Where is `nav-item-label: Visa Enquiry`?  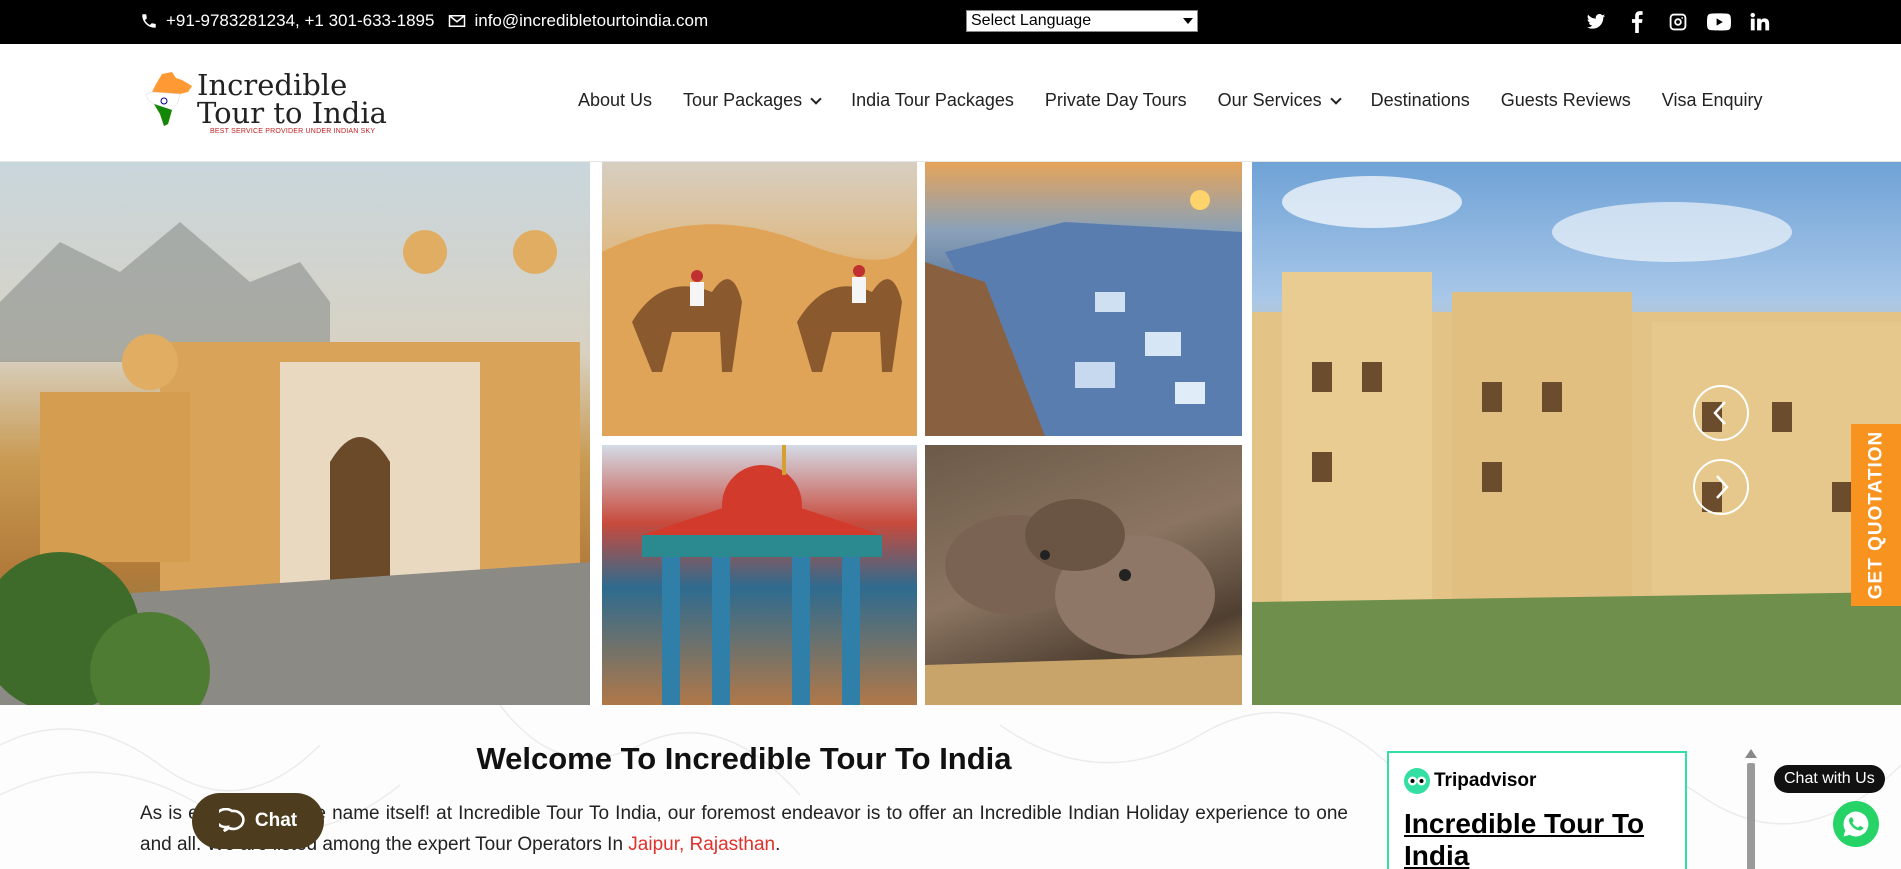 nav-item-label: Visa Enquiry is located at coordinates (1712, 100).